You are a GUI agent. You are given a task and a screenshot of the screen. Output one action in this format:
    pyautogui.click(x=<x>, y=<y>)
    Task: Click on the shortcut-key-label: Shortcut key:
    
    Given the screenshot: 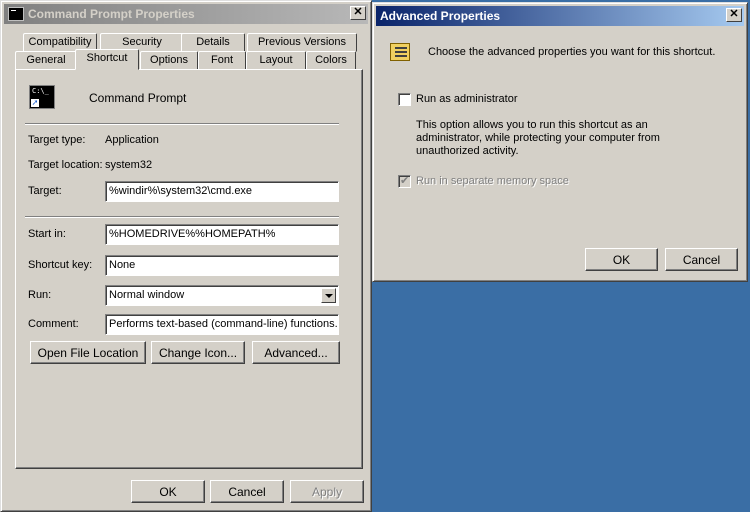 What is the action you would take?
    pyautogui.click(x=60, y=265)
    